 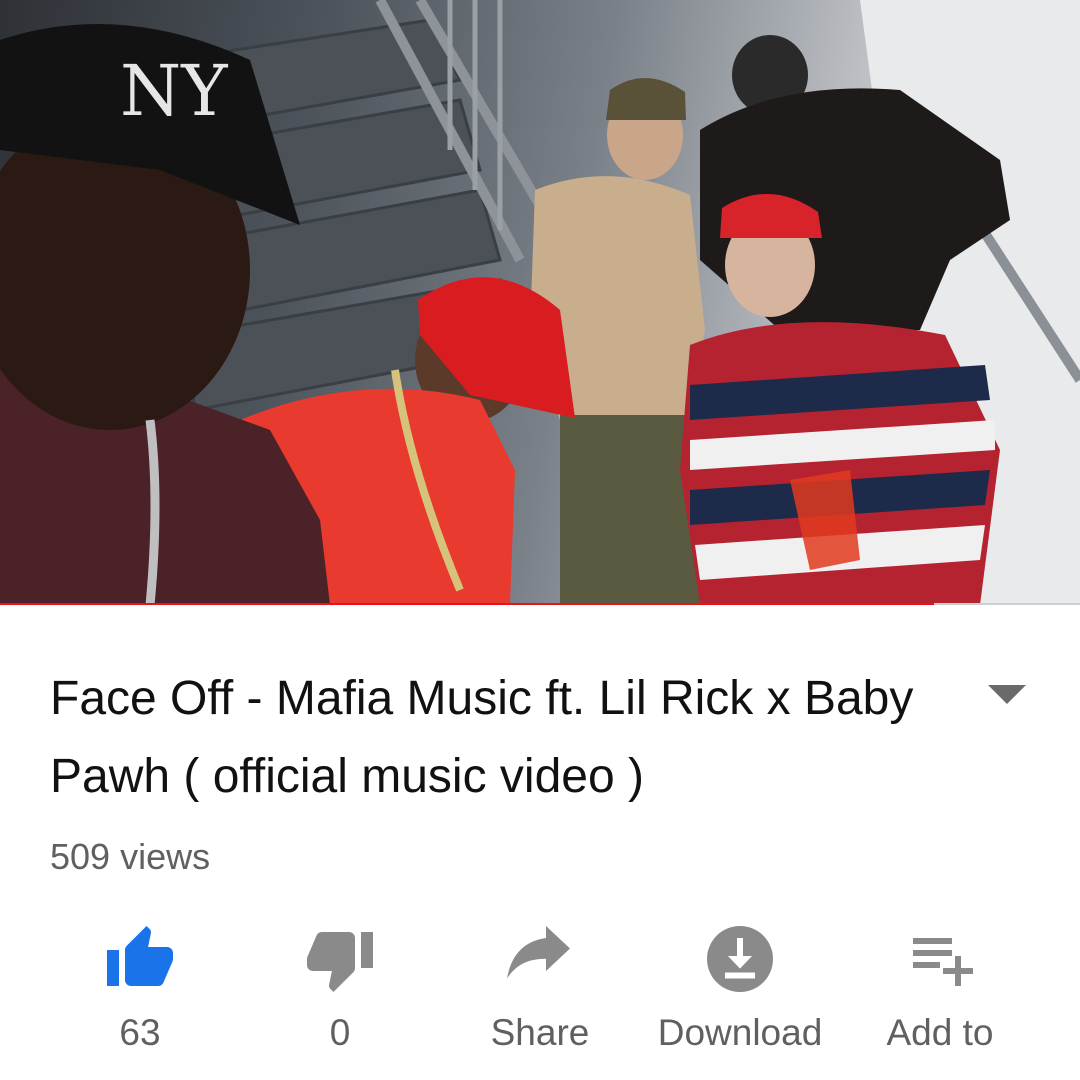 I want to click on dislike-count: 0, so click(x=340, y=1032).